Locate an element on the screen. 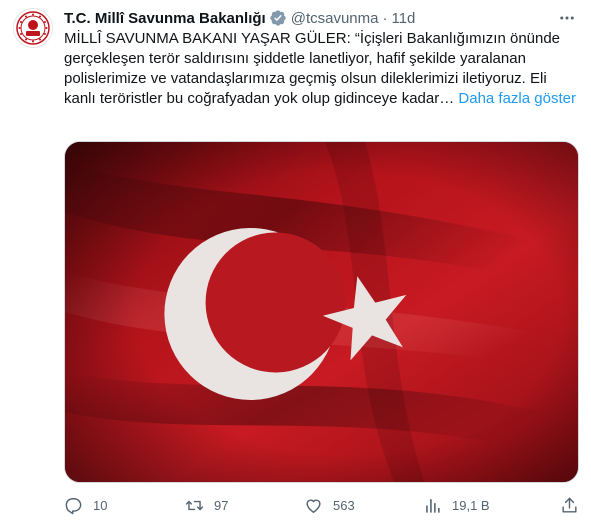 The image size is (591, 526). reply-count: 10 is located at coordinates (100, 505).